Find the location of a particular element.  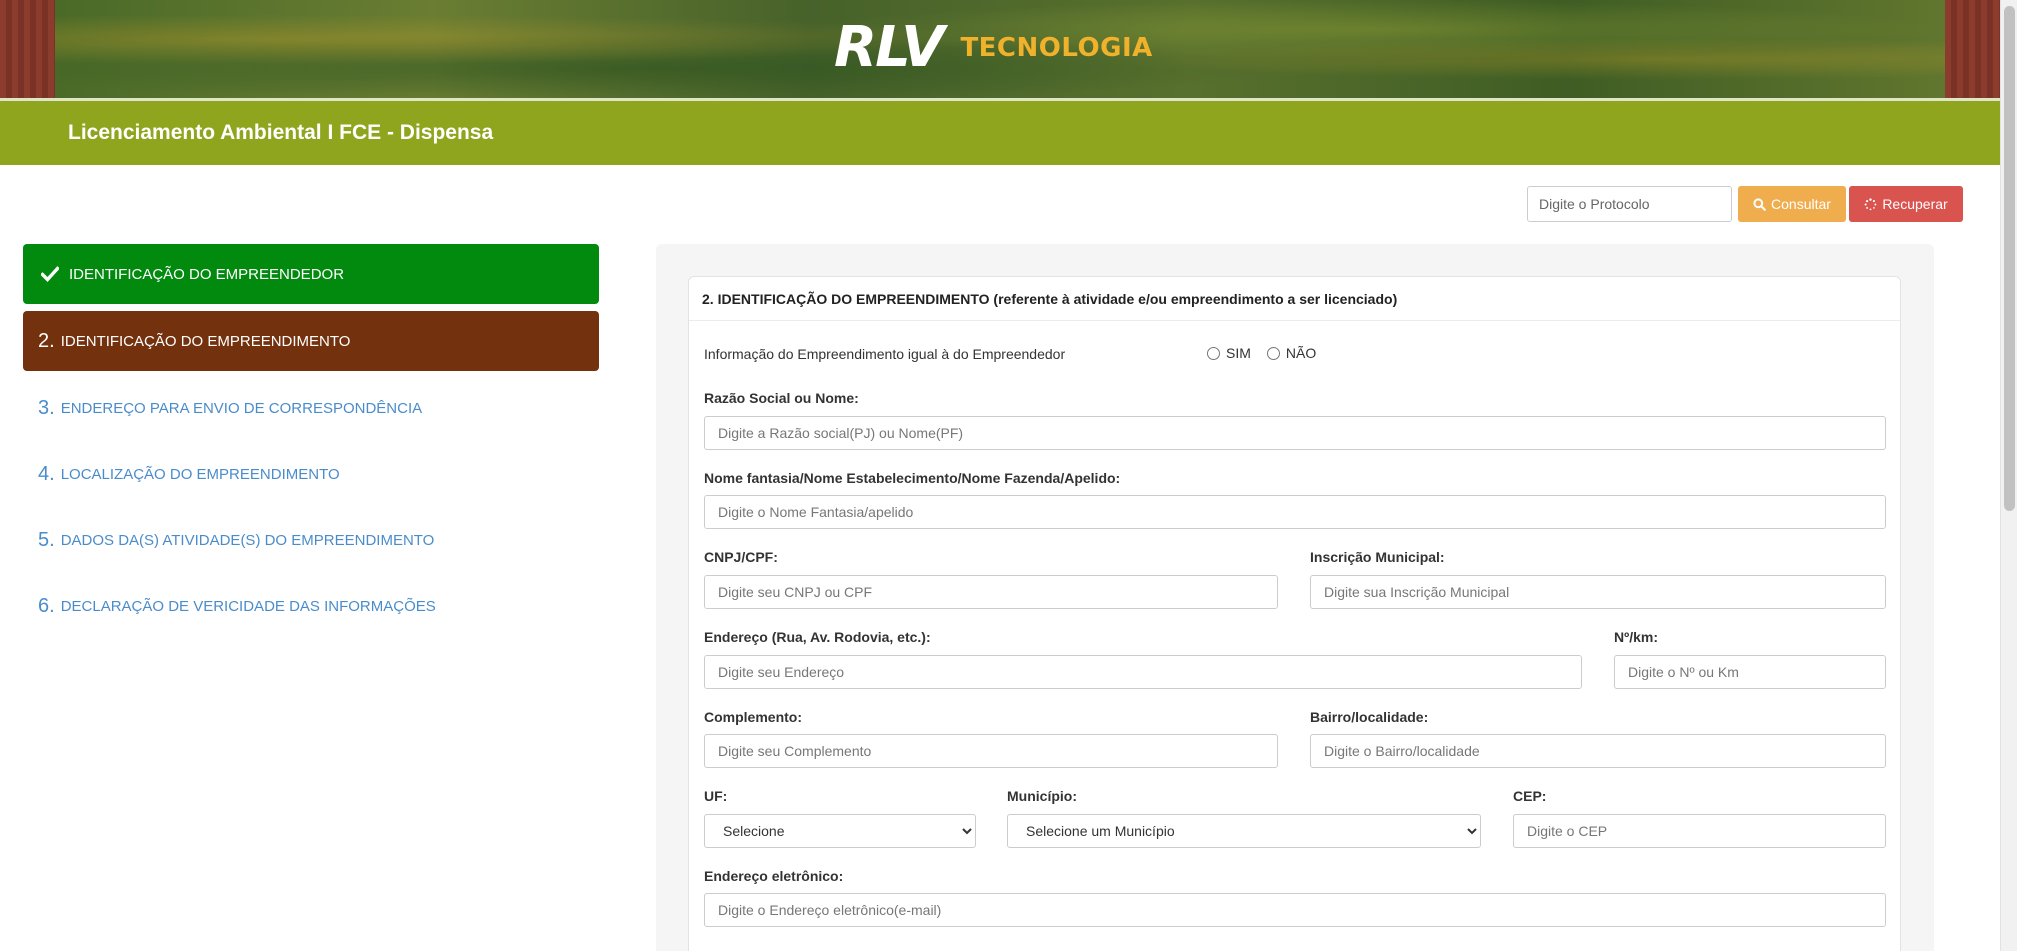

cnpj-label: CNPJ/CPF: is located at coordinates (741, 557).